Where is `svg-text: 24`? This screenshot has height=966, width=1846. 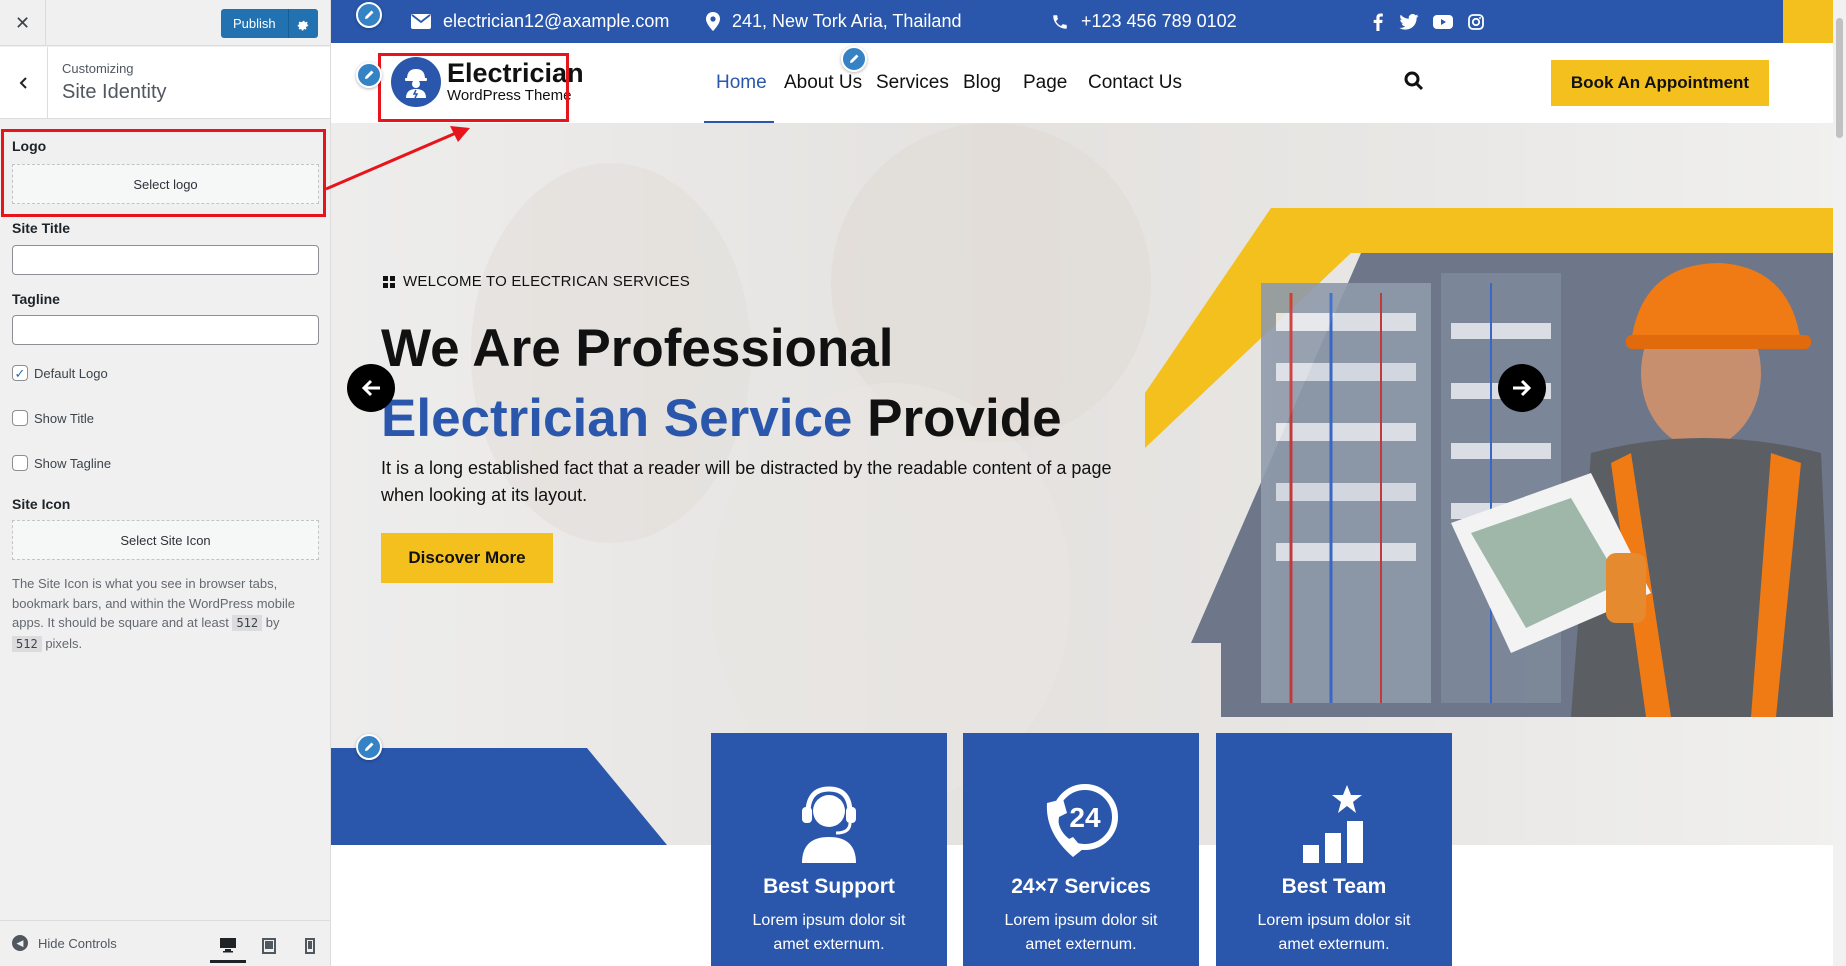
svg-text: 24 is located at coordinates (1085, 817).